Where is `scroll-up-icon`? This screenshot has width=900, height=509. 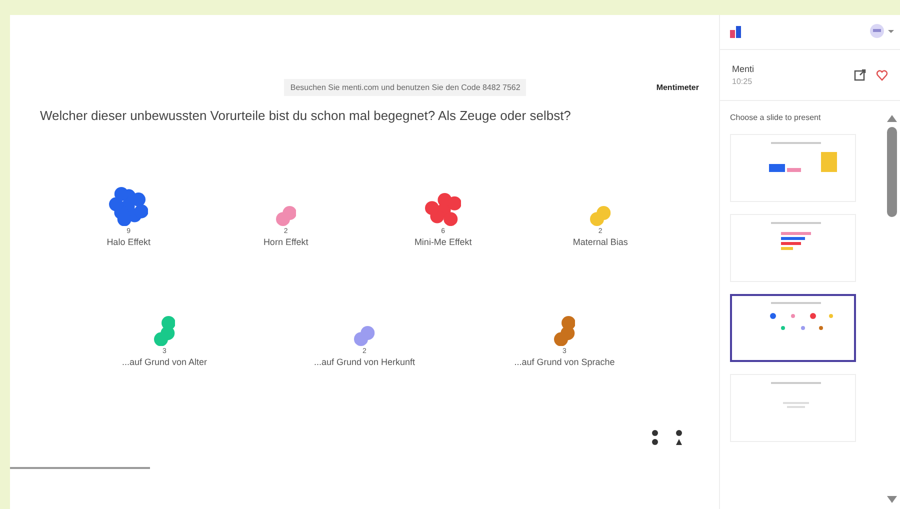 scroll-up-icon is located at coordinates (892, 118).